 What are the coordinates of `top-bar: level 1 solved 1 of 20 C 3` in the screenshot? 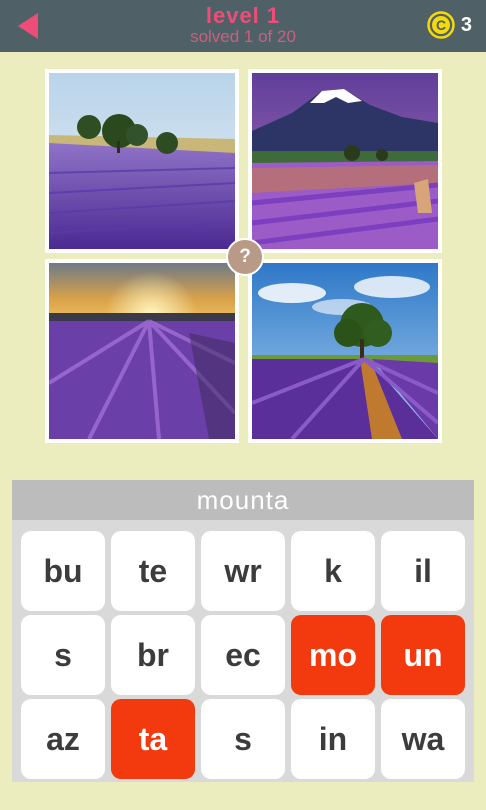 It's located at (243, 26).